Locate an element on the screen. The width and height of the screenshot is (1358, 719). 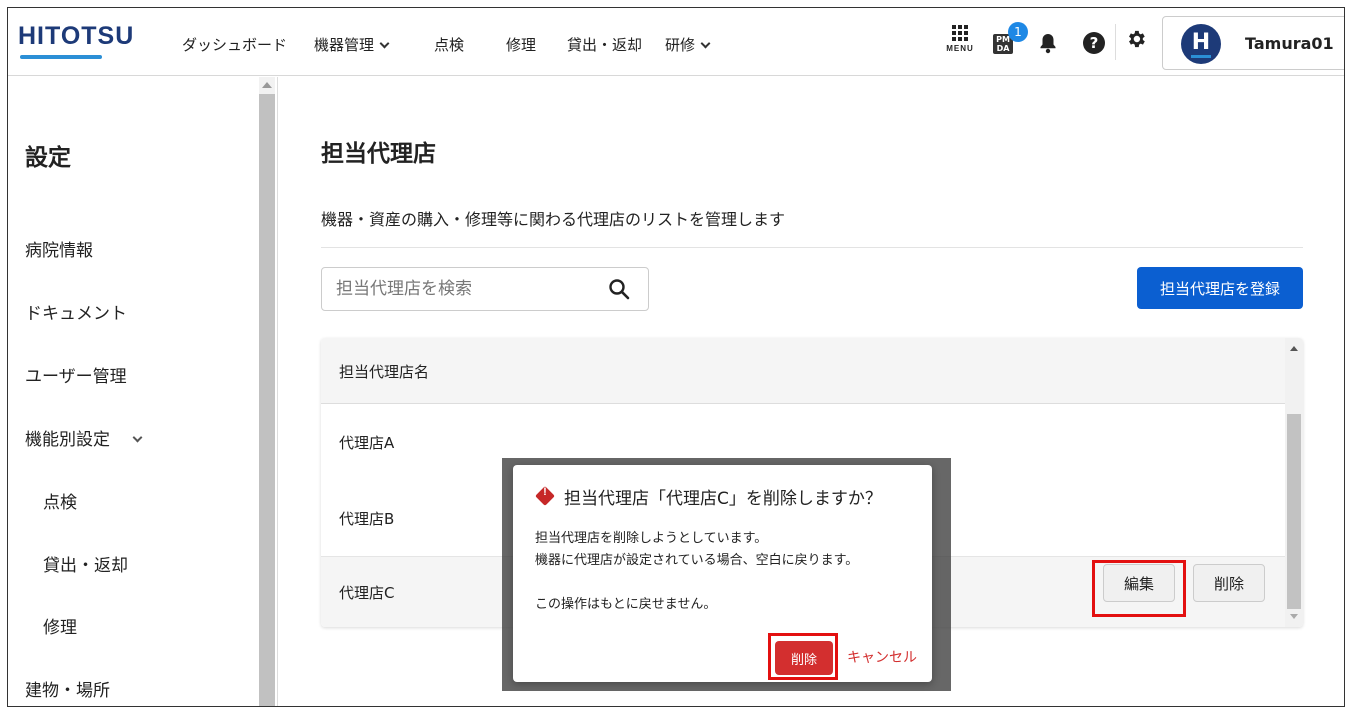
sidebar-item-inspection: 点検 is located at coordinates (60, 500).